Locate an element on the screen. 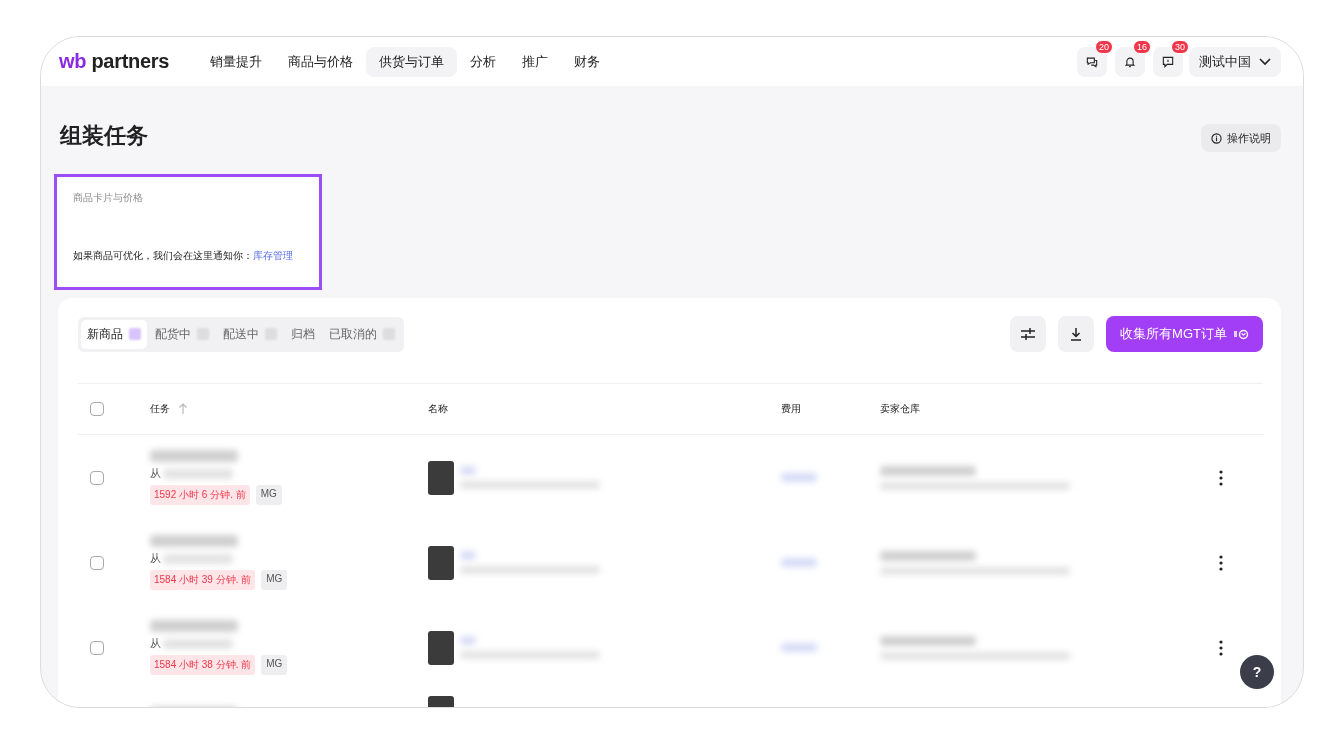 This screenshot has height=744, width=1344. filter-button is located at coordinates (1028, 334).